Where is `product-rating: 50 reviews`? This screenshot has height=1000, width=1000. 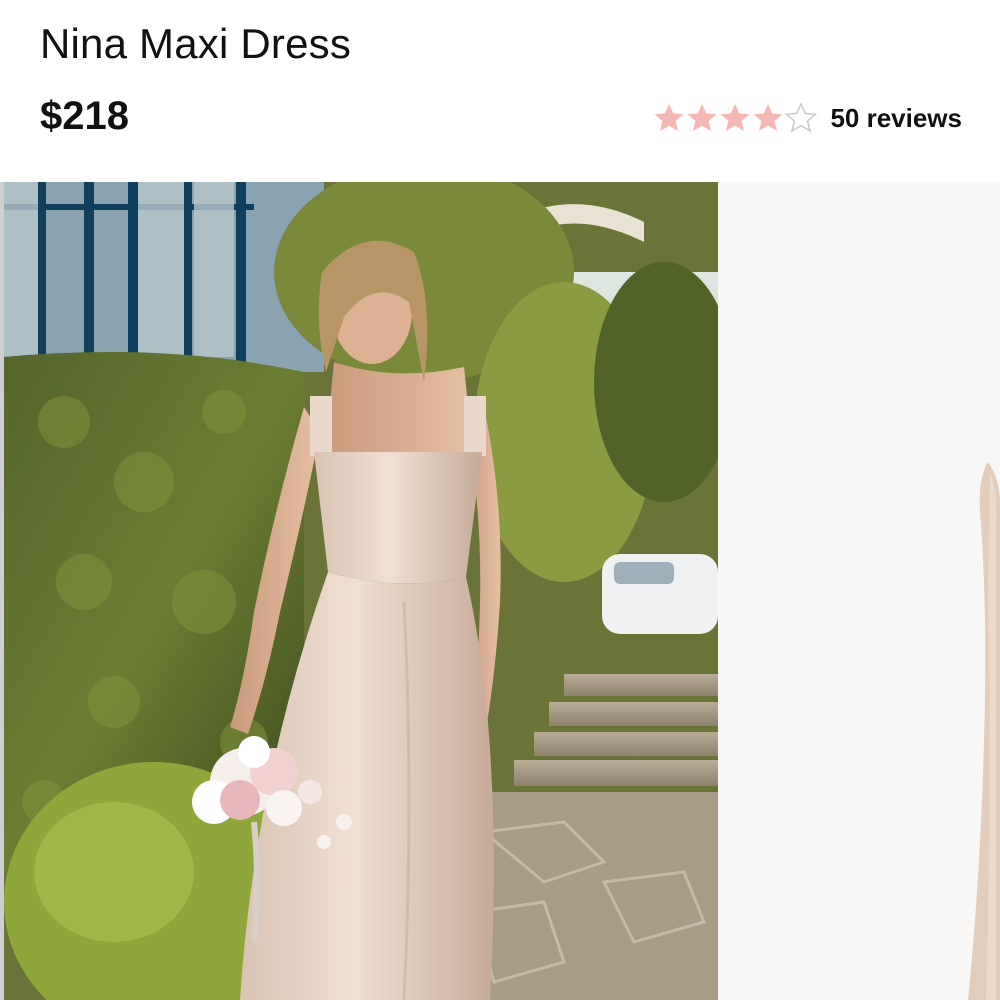 product-rating: 50 reviews is located at coordinates (807, 118).